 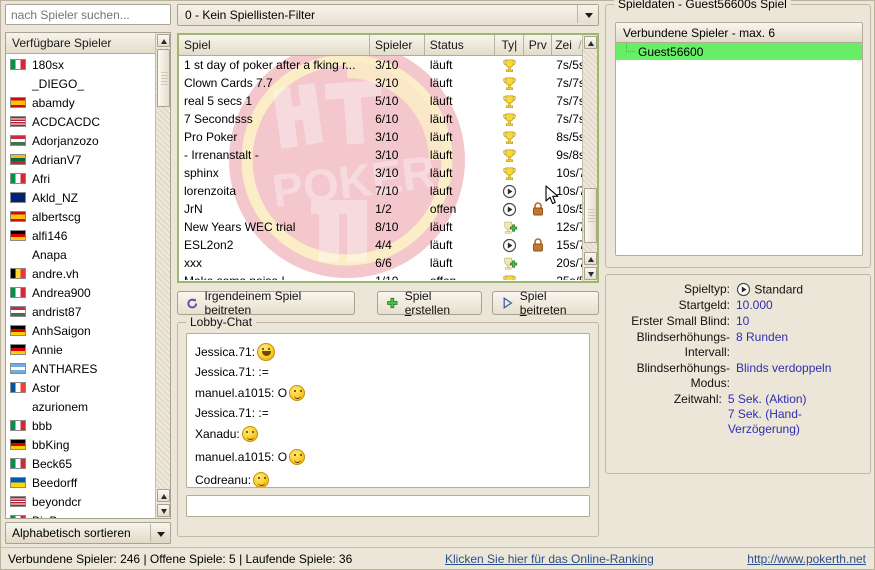 What do you see at coordinates (388, 119) in the screenshot?
I see `game-list-row: 7 Secondsss 6/10 läuft 7s/7s` at bounding box center [388, 119].